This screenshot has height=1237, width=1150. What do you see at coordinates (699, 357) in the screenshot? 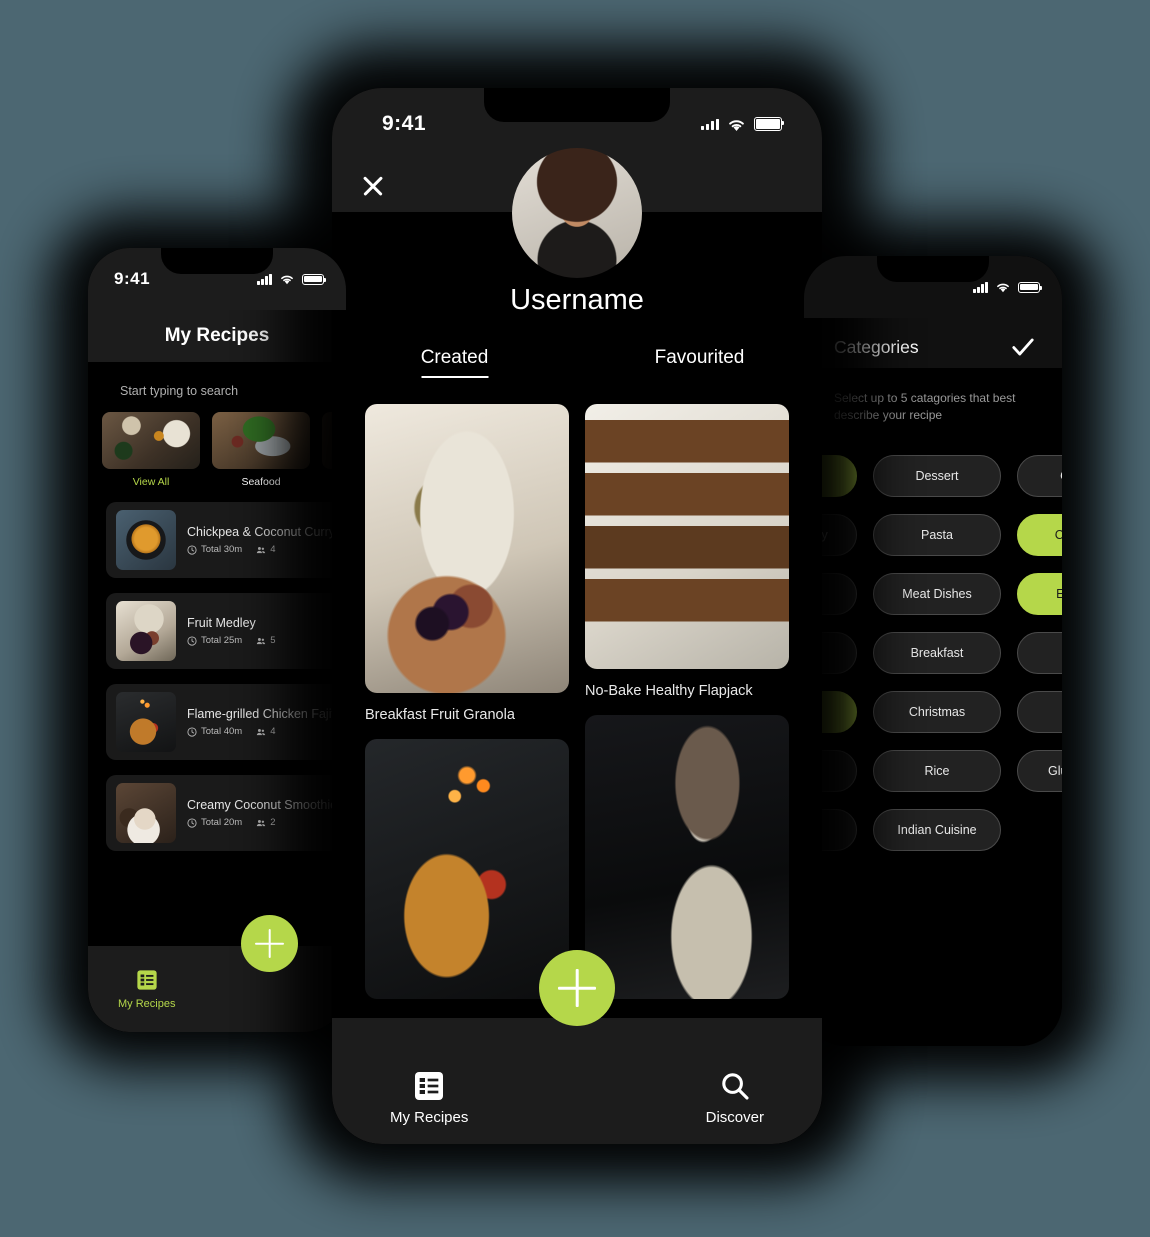
I see `tab-label: Favourited` at bounding box center [699, 357].